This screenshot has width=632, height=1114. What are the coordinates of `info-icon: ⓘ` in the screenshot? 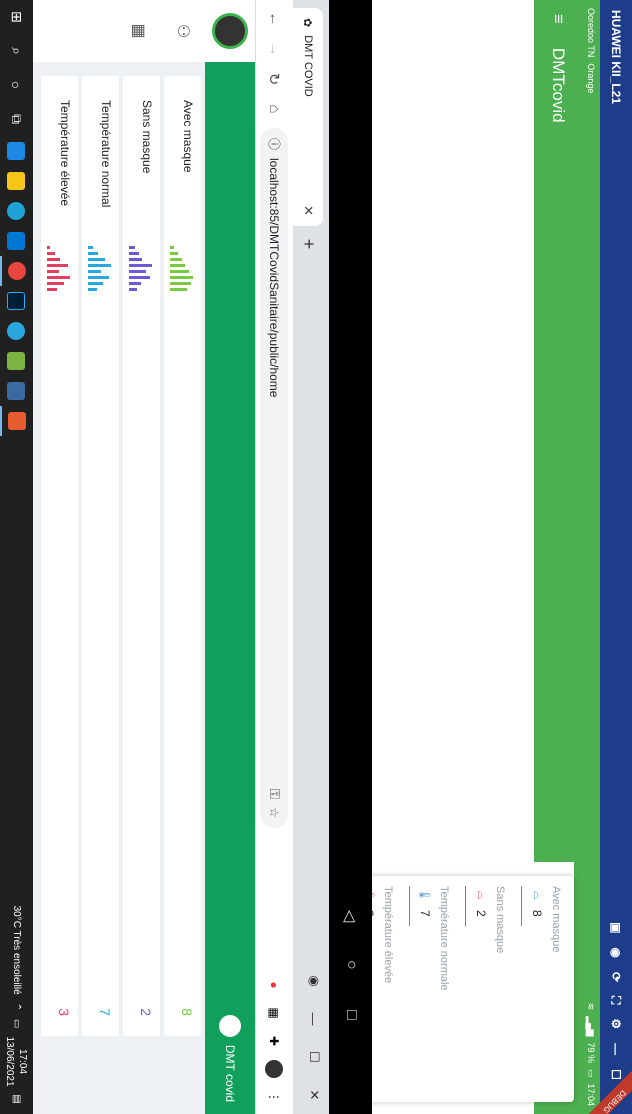 It's located at (274, 144).